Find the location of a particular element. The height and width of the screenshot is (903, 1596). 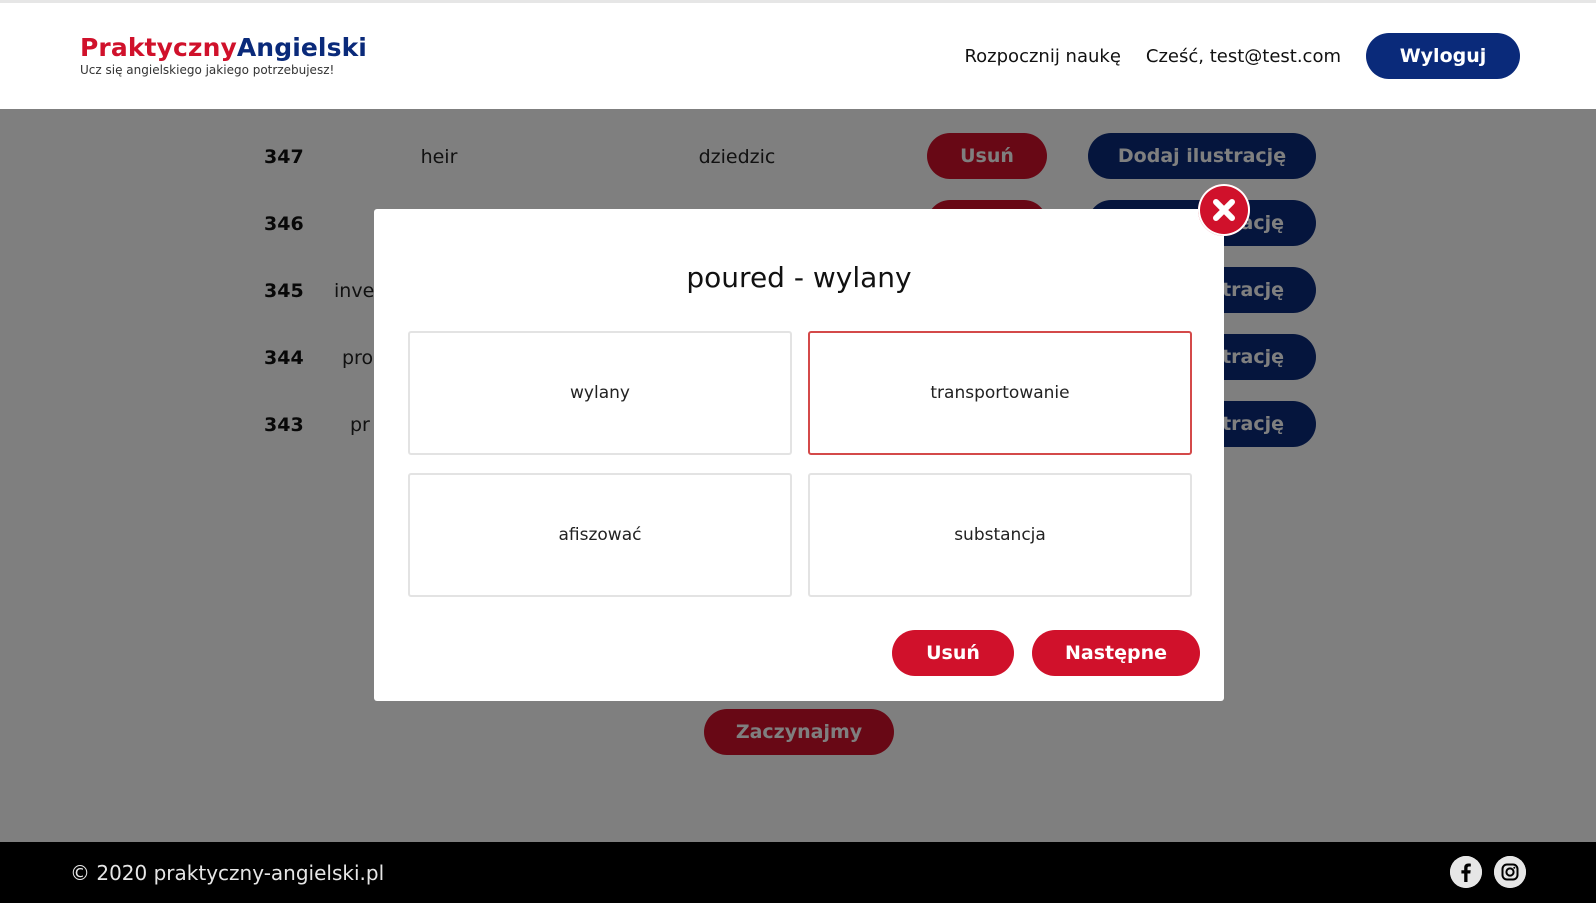

close-icon is located at coordinates (1224, 210).